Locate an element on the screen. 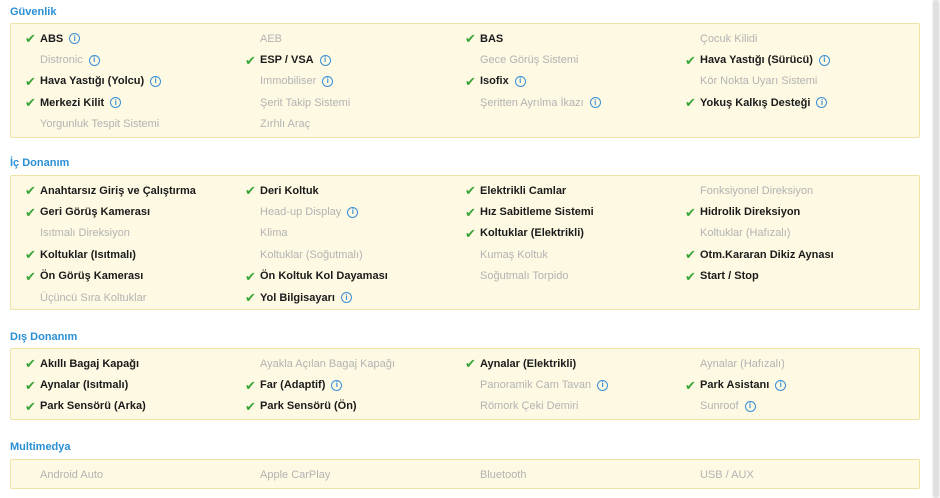 The width and height of the screenshot is (940, 498). feature-item: Ayakla Açılan Bagaj Kapağı is located at coordinates (355, 363).